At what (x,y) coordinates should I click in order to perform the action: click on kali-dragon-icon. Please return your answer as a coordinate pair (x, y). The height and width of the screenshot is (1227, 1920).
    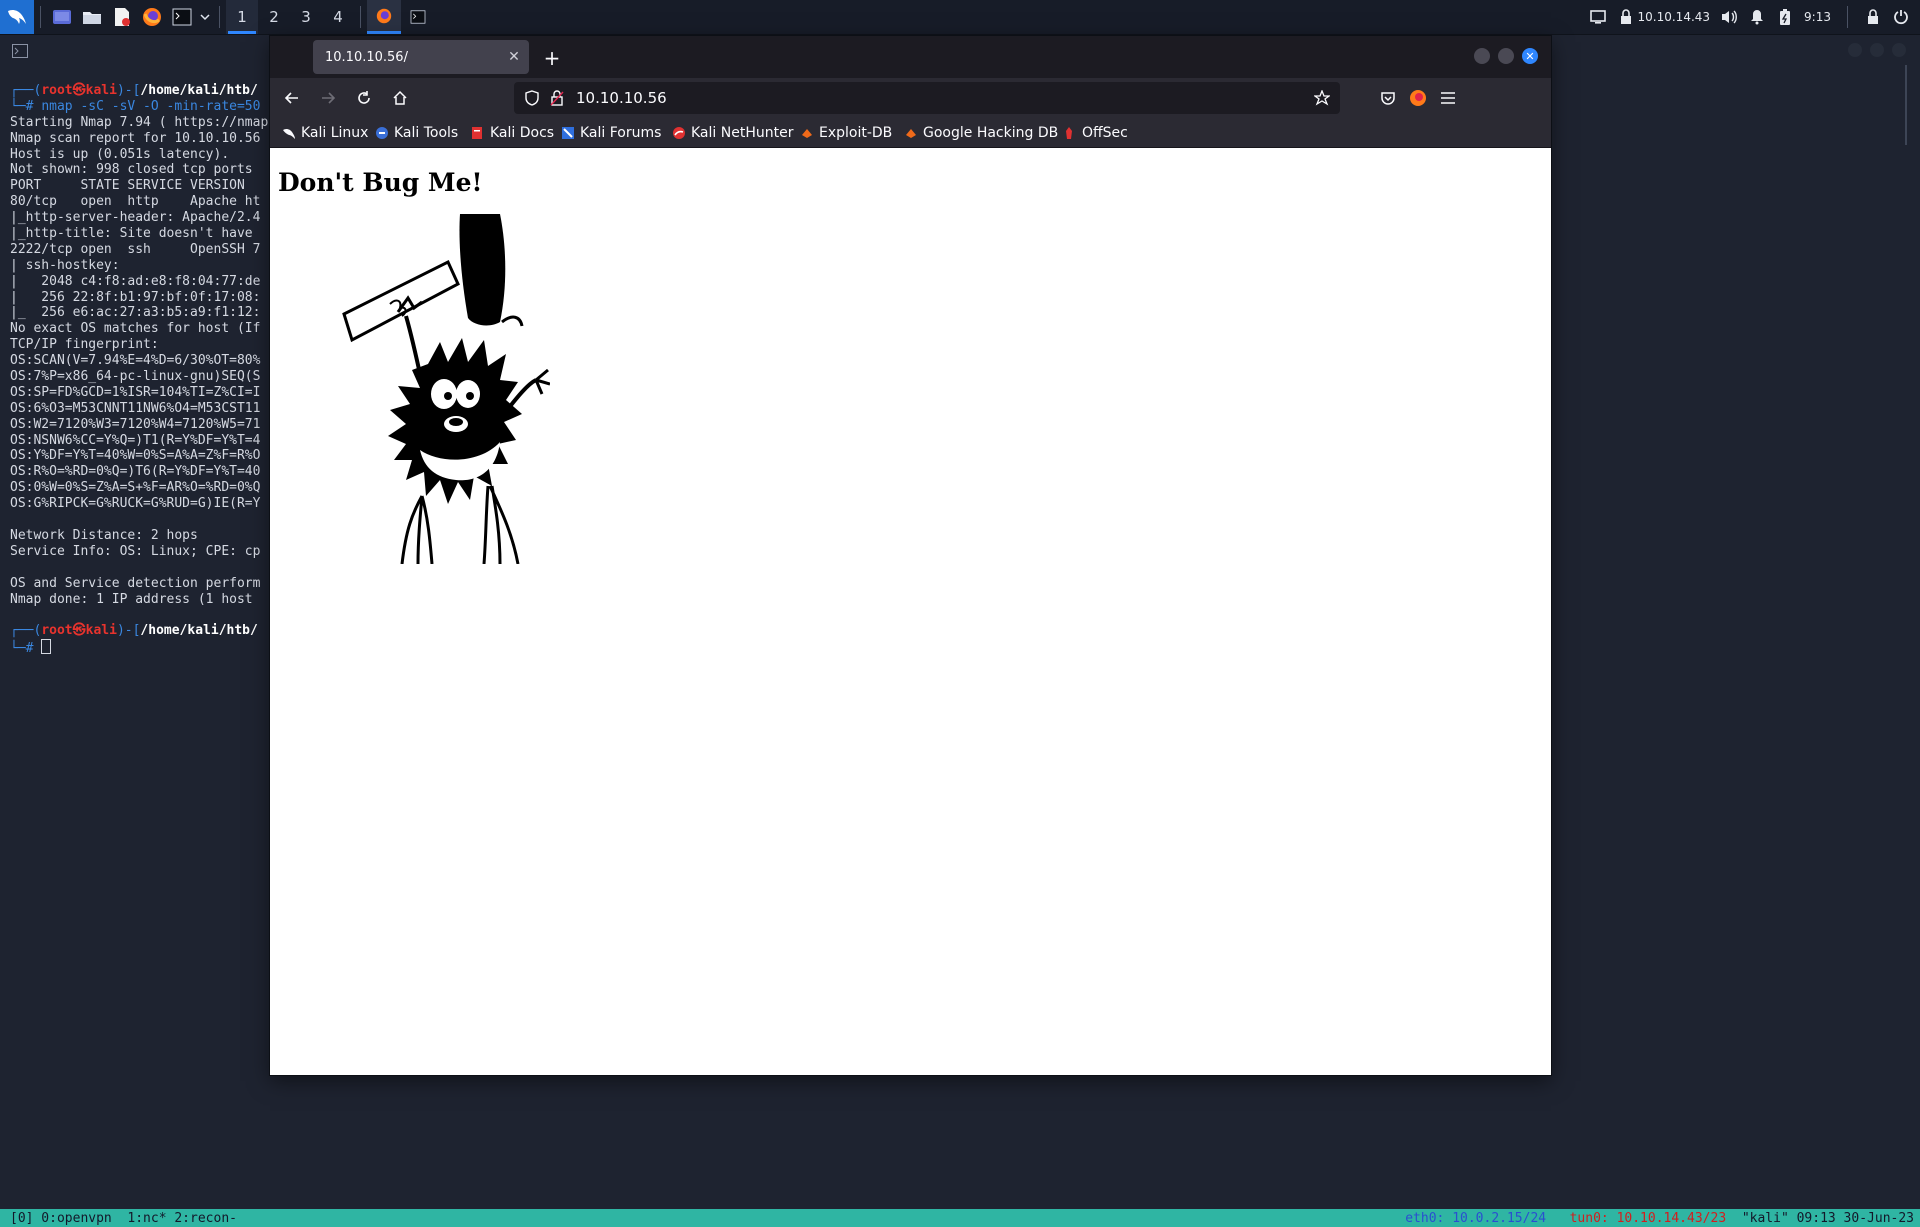
    Looking at the image, I should click on (289, 133).